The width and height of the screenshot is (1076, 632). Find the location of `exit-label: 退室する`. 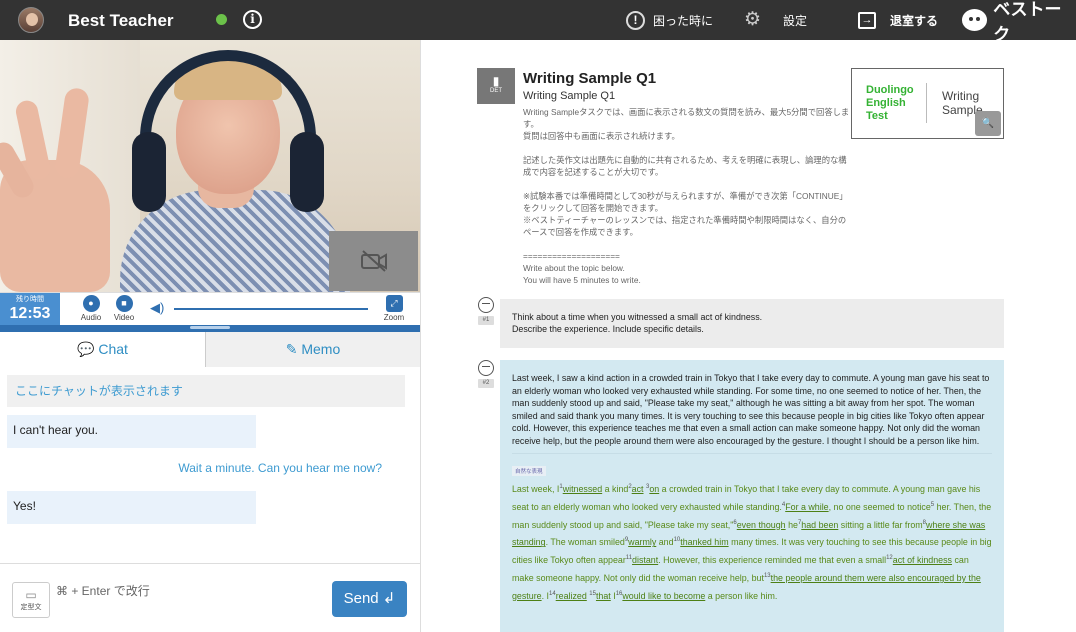

exit-label: 退室する is located at coordinates (914, 20).